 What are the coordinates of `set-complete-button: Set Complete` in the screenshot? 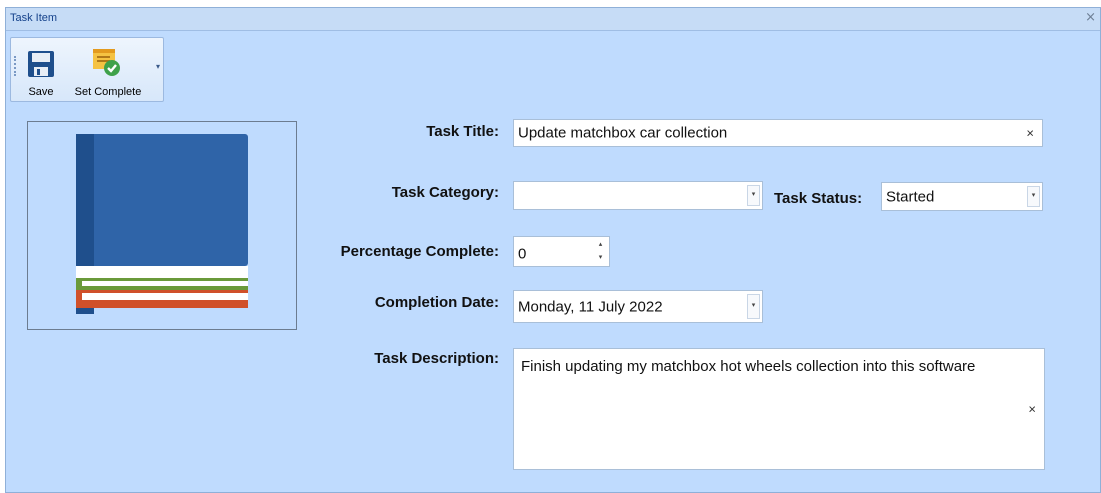 It's located at (108, 70).